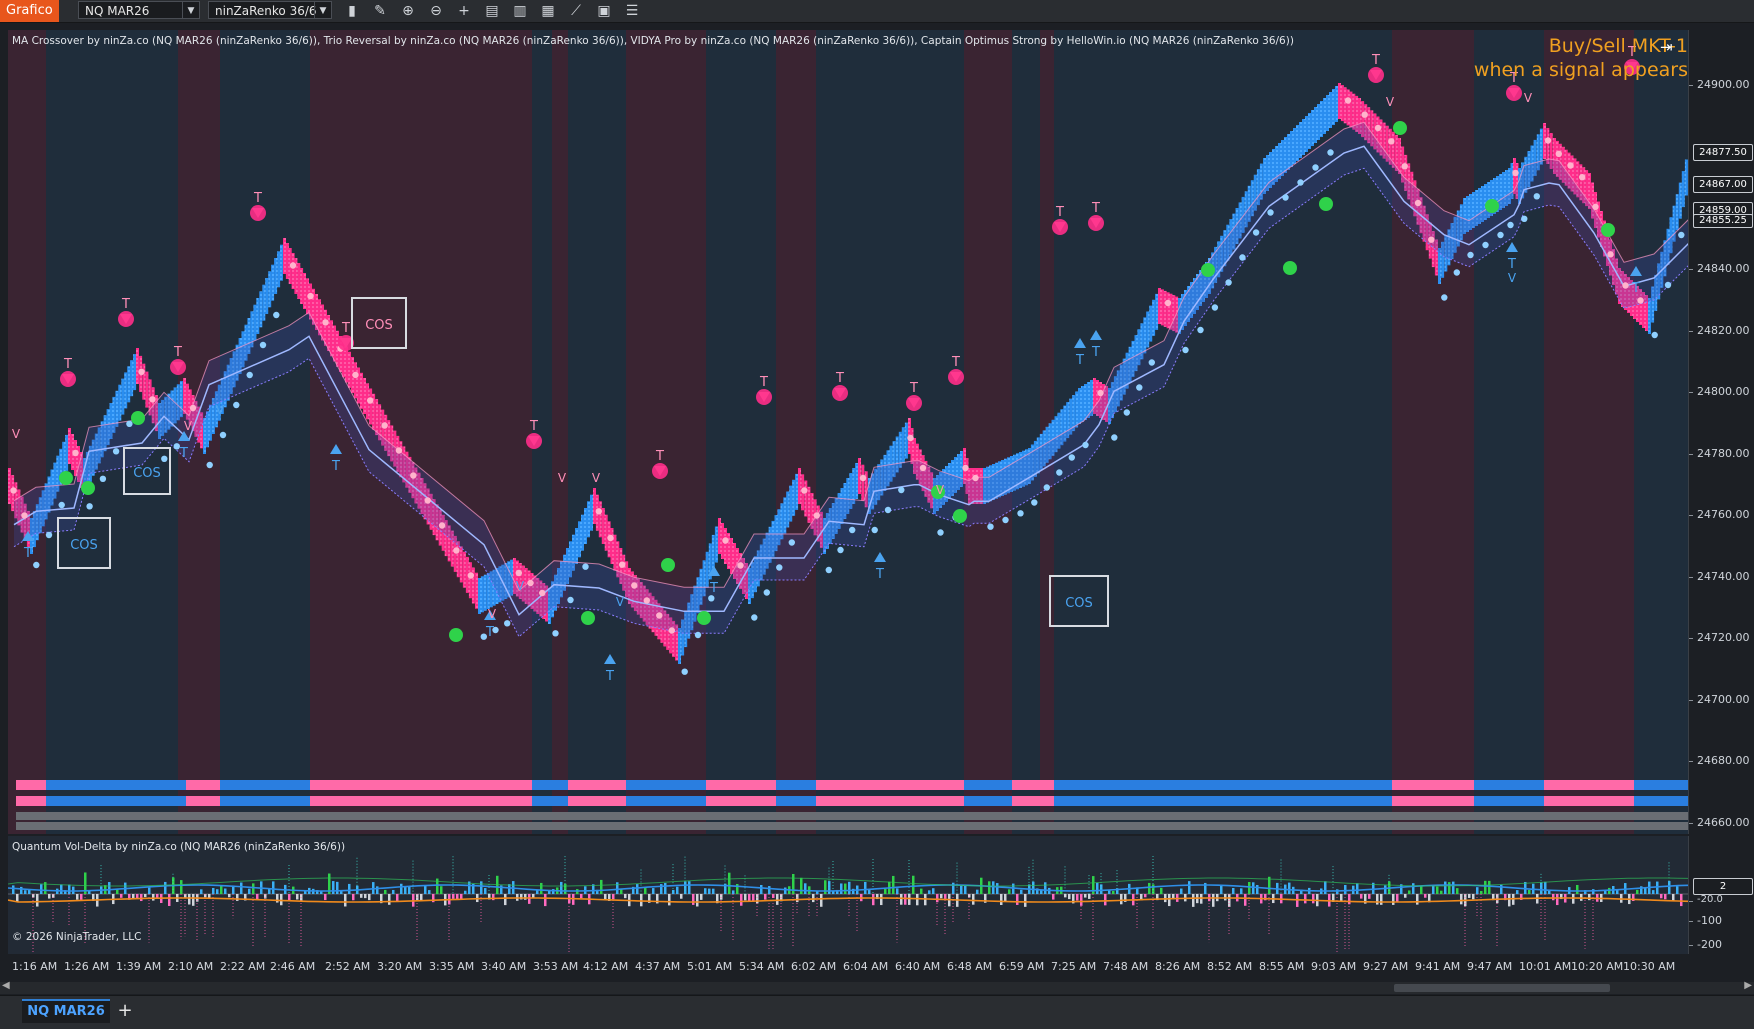  What do you see at coordinates (1719, 453) in the screenshot?
I see `price-tick: 24780.00` at bounding box center [1719, 453].